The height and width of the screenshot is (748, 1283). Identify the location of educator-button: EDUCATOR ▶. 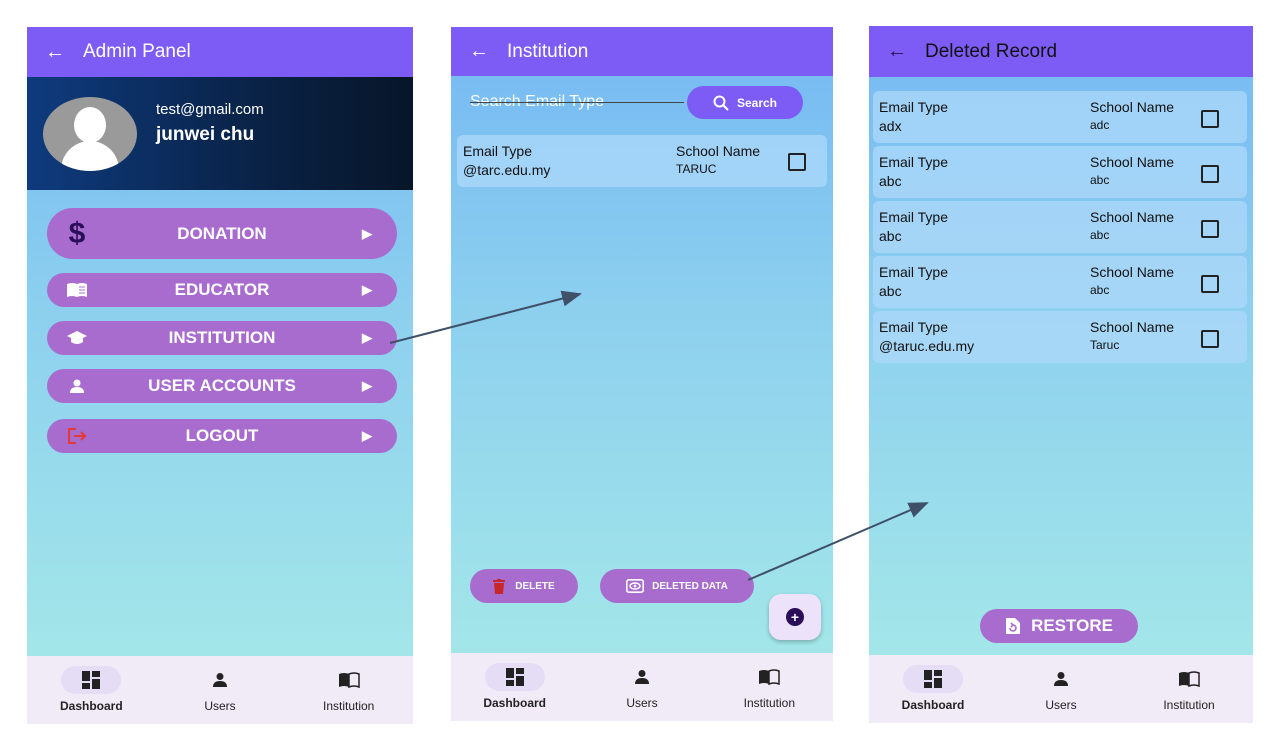
(222, 290).